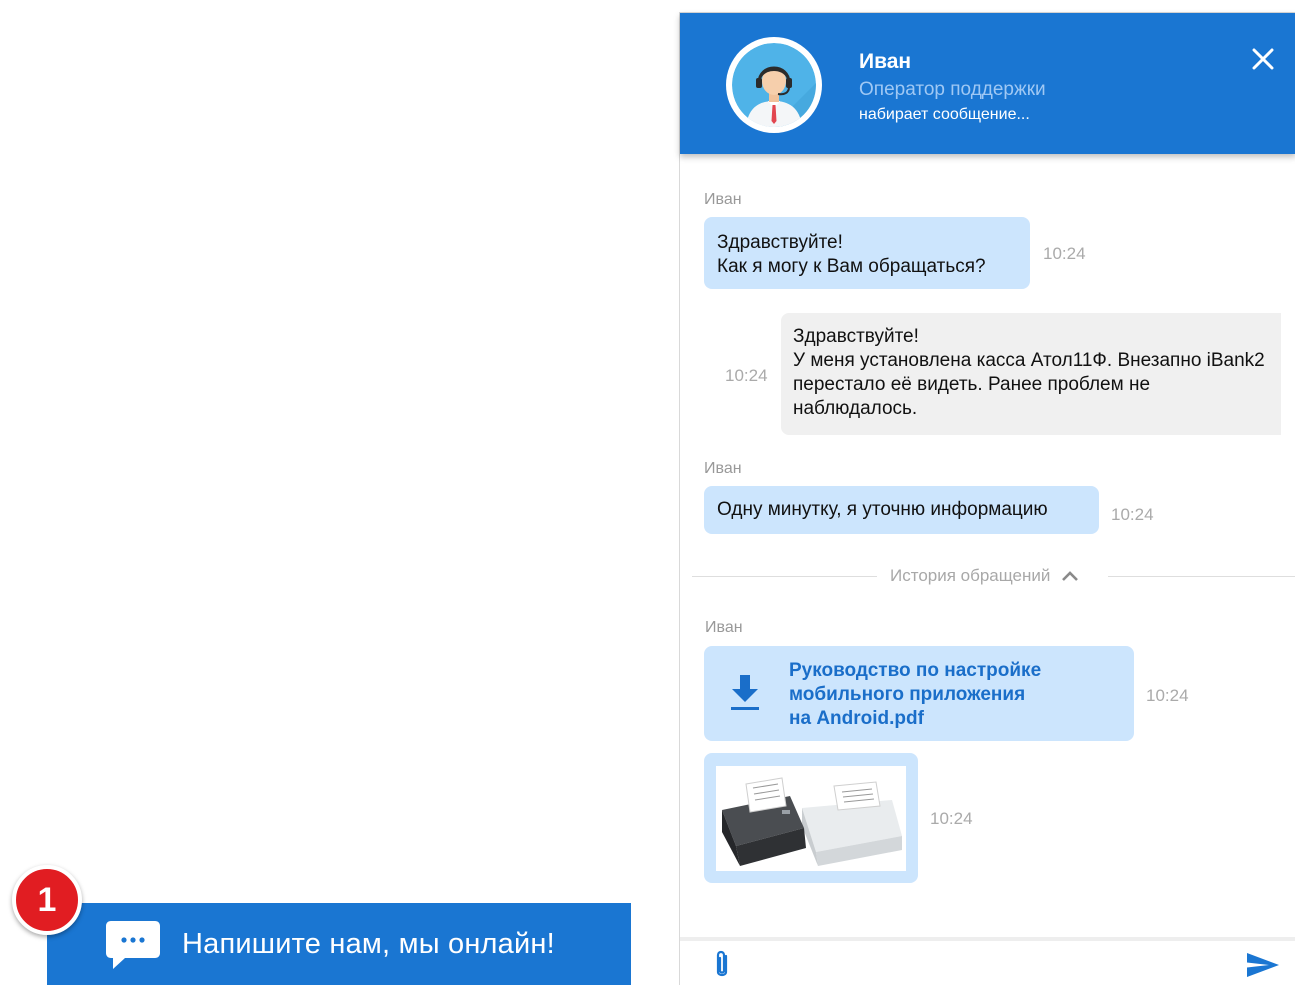 The width and height of the screenshot is (1295, 985). What do you see at coordinates (745, 692) in the screenshot?
I see `download-icon` at bounding box center [745, 692].